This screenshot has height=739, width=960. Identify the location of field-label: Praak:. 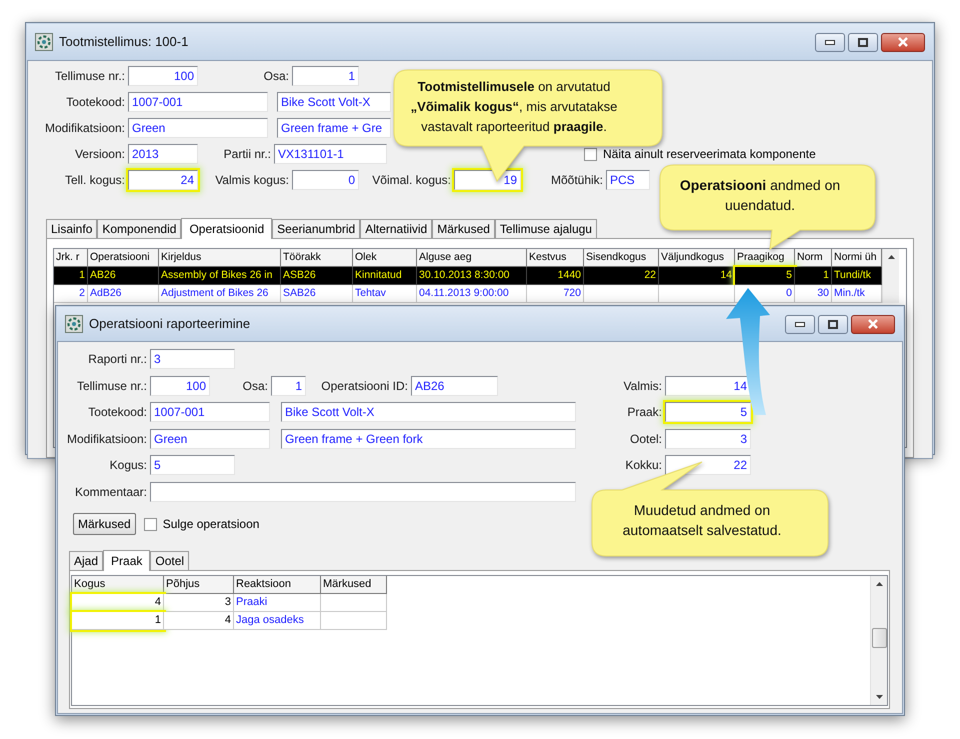
(644, 413).